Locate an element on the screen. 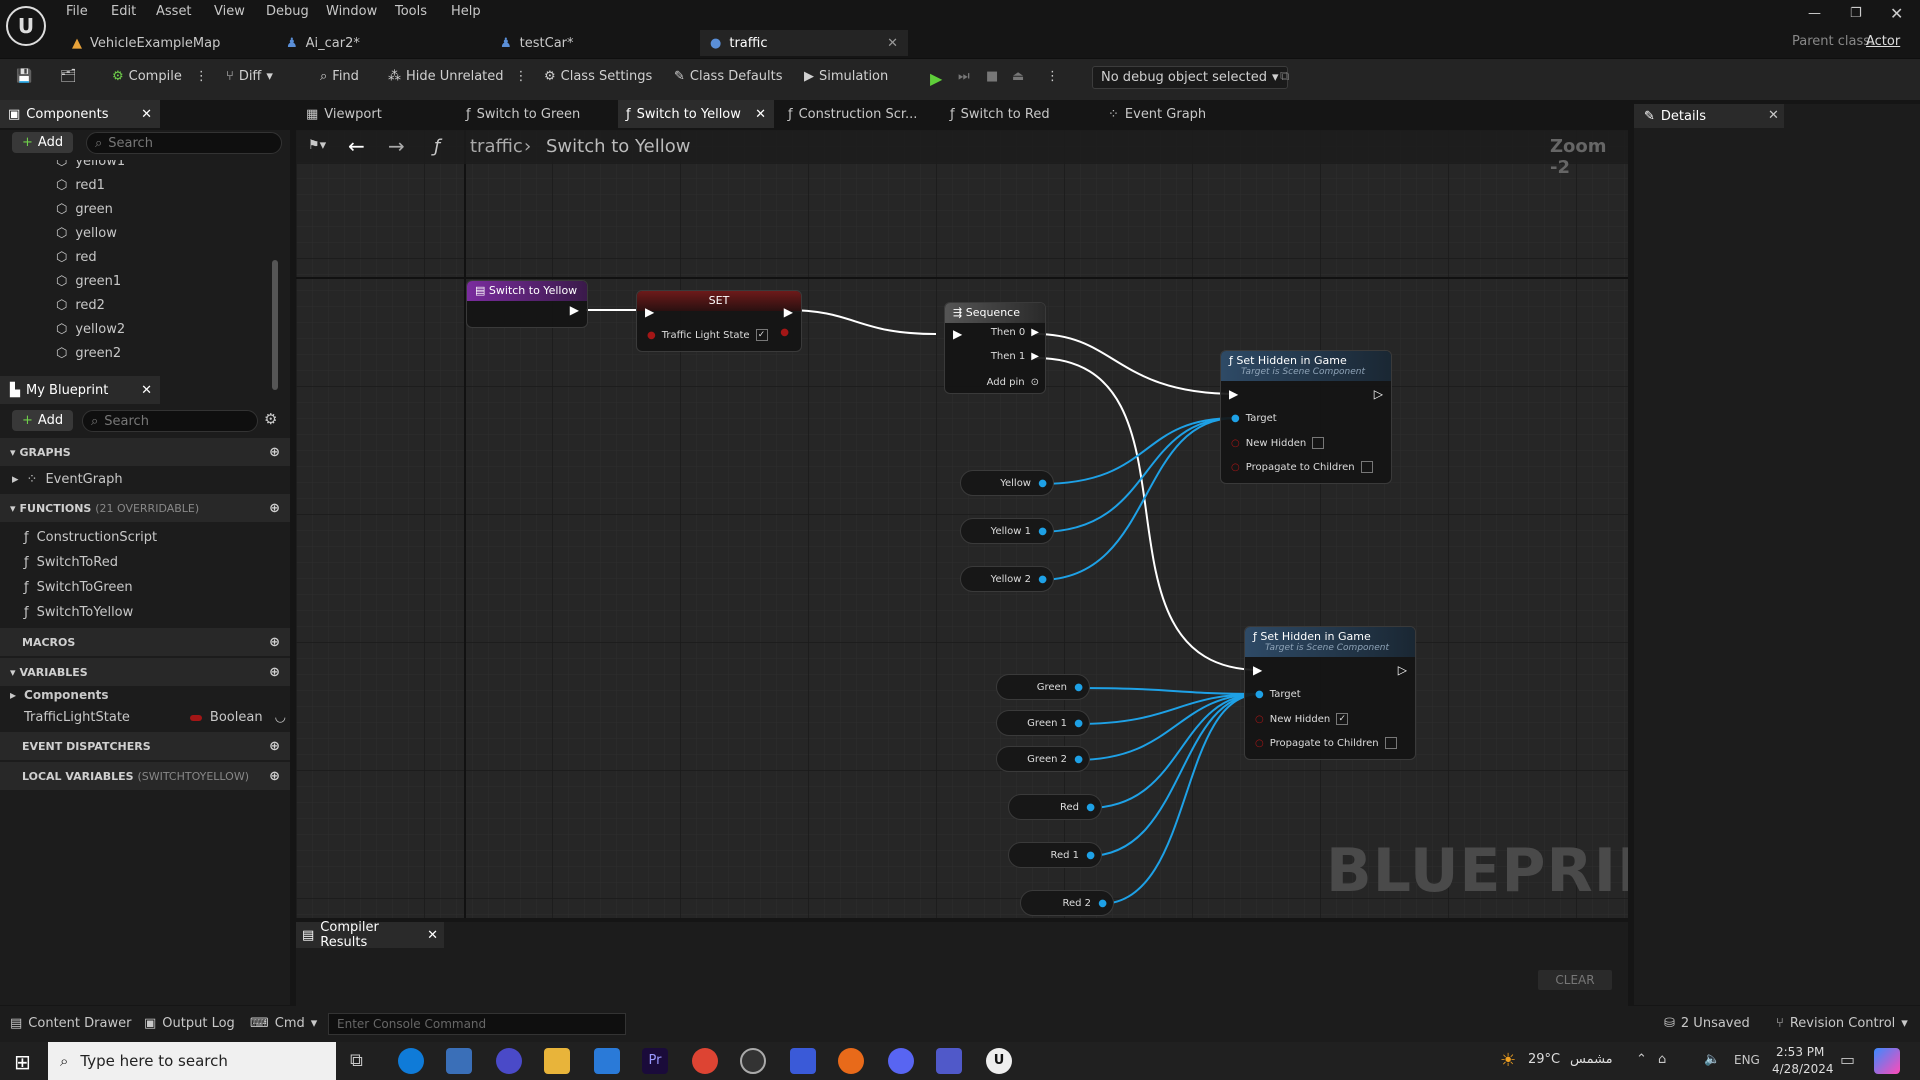  component-item: ⬡ green1 is located at coordinates (88, 281).